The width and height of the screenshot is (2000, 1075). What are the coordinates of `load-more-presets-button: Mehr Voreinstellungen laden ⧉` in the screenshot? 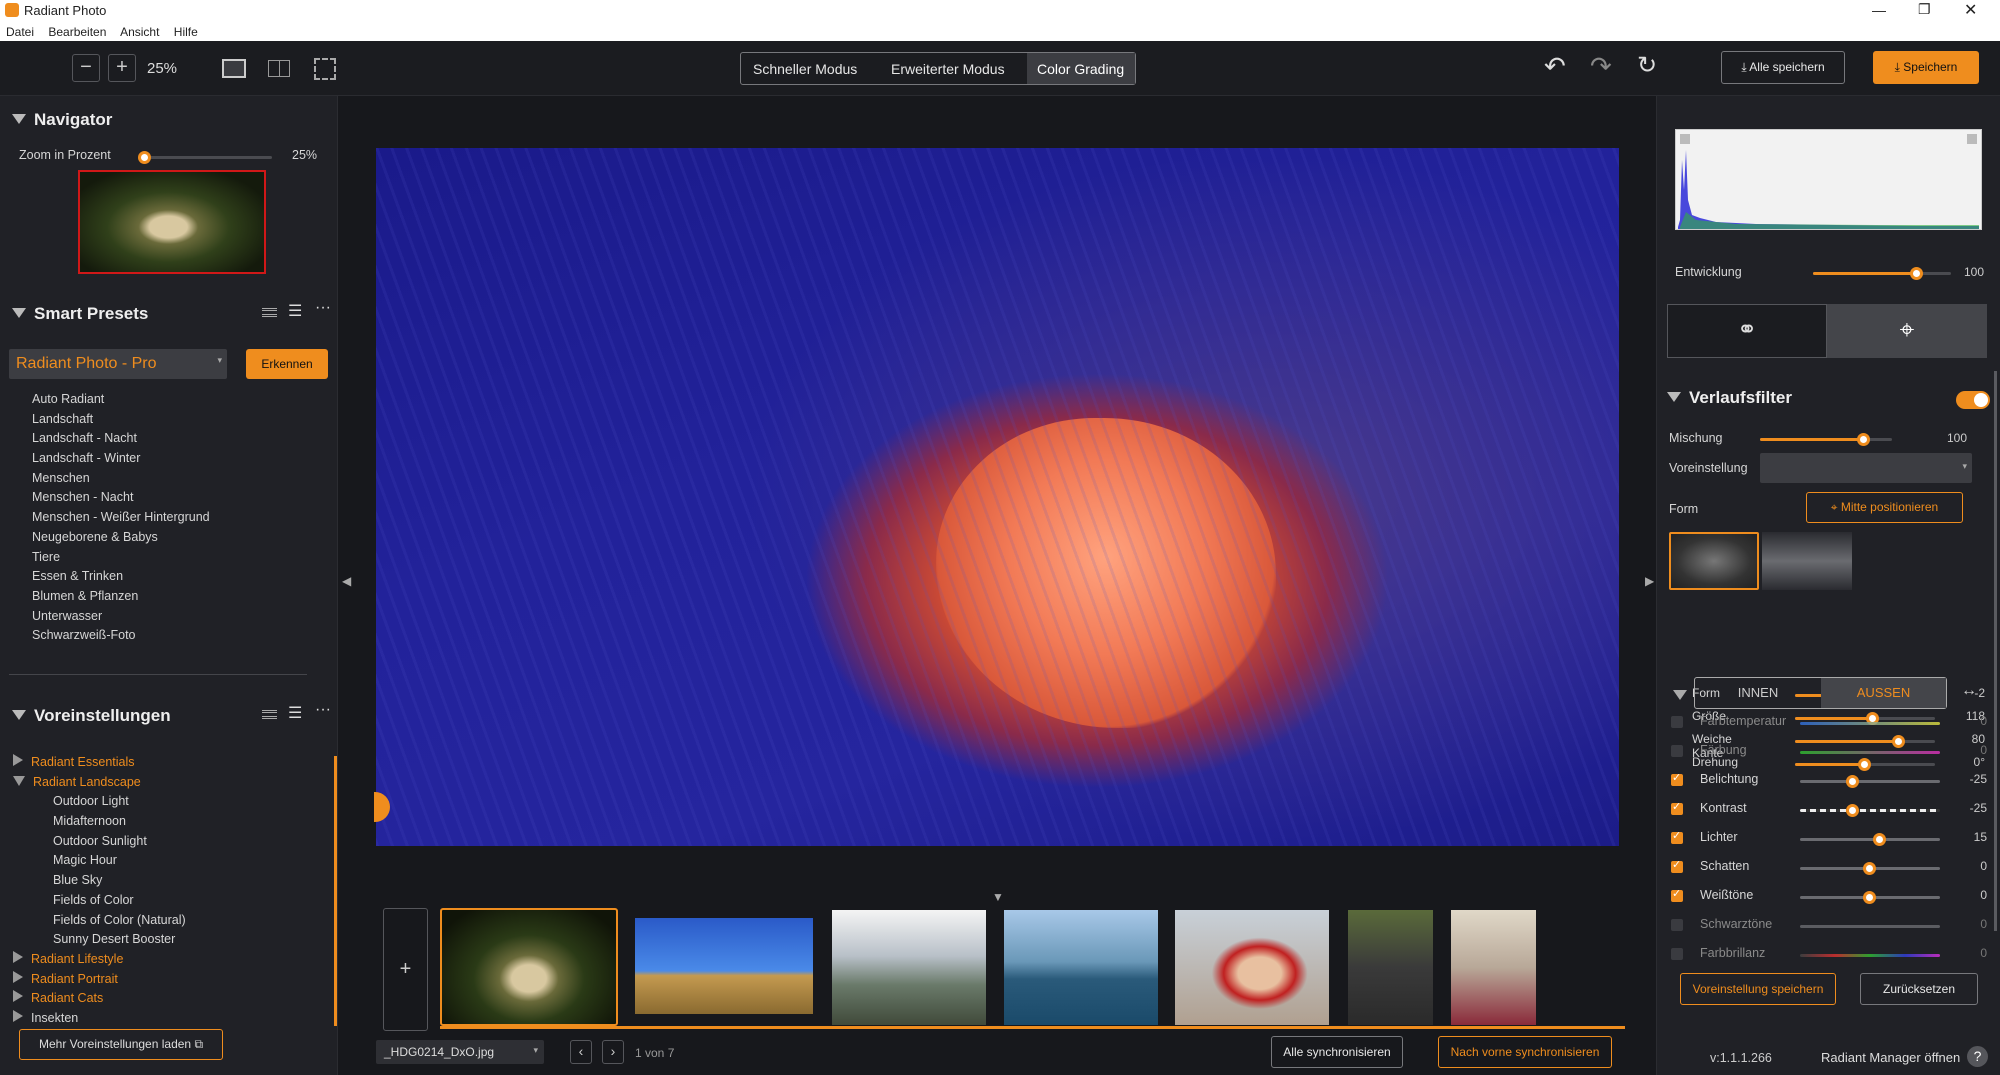 It's located at (121, 1044).